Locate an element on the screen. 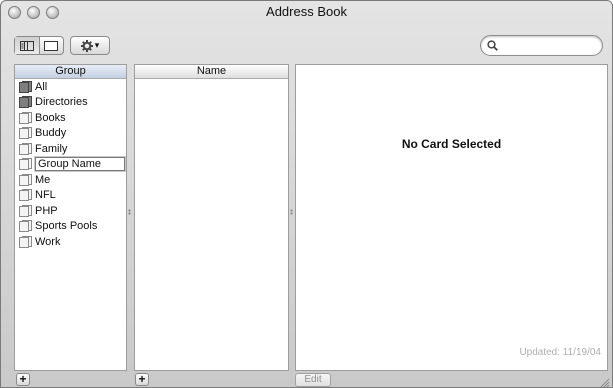 The width and height of the screenshot is (613, 388). group-column-header: Group is located at coordinates (70, 72).